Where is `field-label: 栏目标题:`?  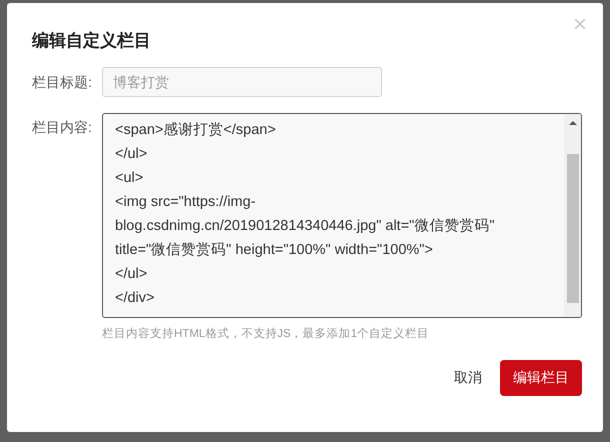
field-label: 栏目标题: is located at coordinates (62, 82).